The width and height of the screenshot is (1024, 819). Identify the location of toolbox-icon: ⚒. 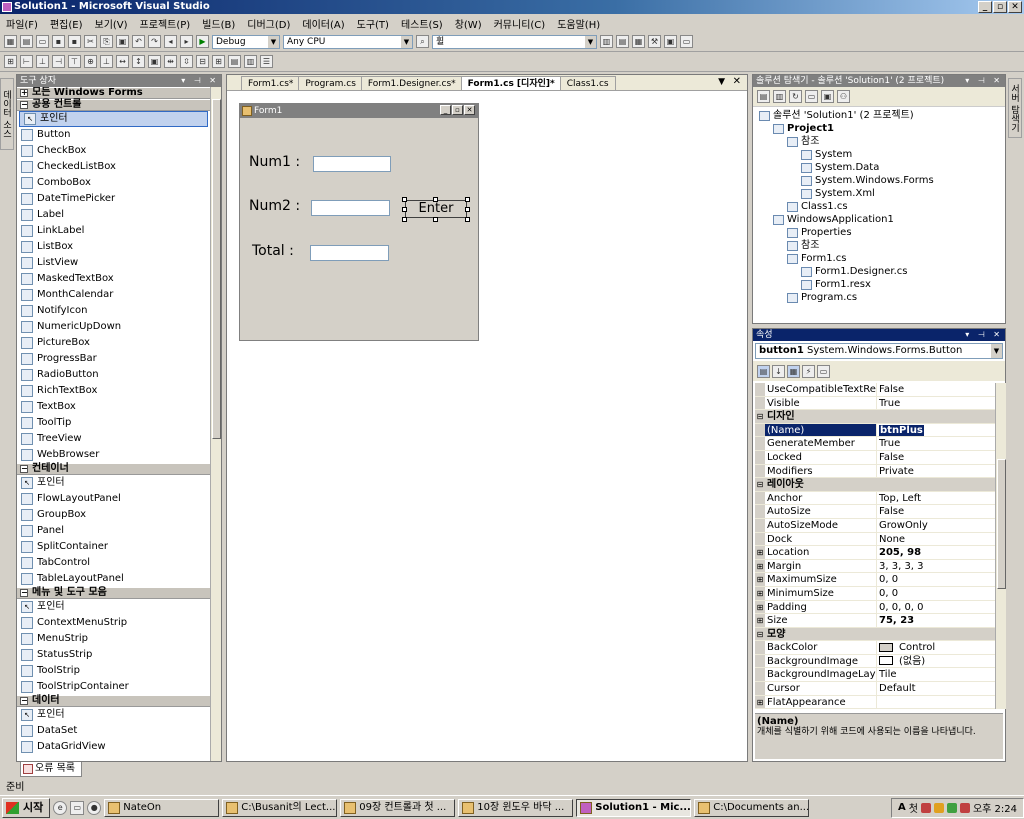
(654, 41).